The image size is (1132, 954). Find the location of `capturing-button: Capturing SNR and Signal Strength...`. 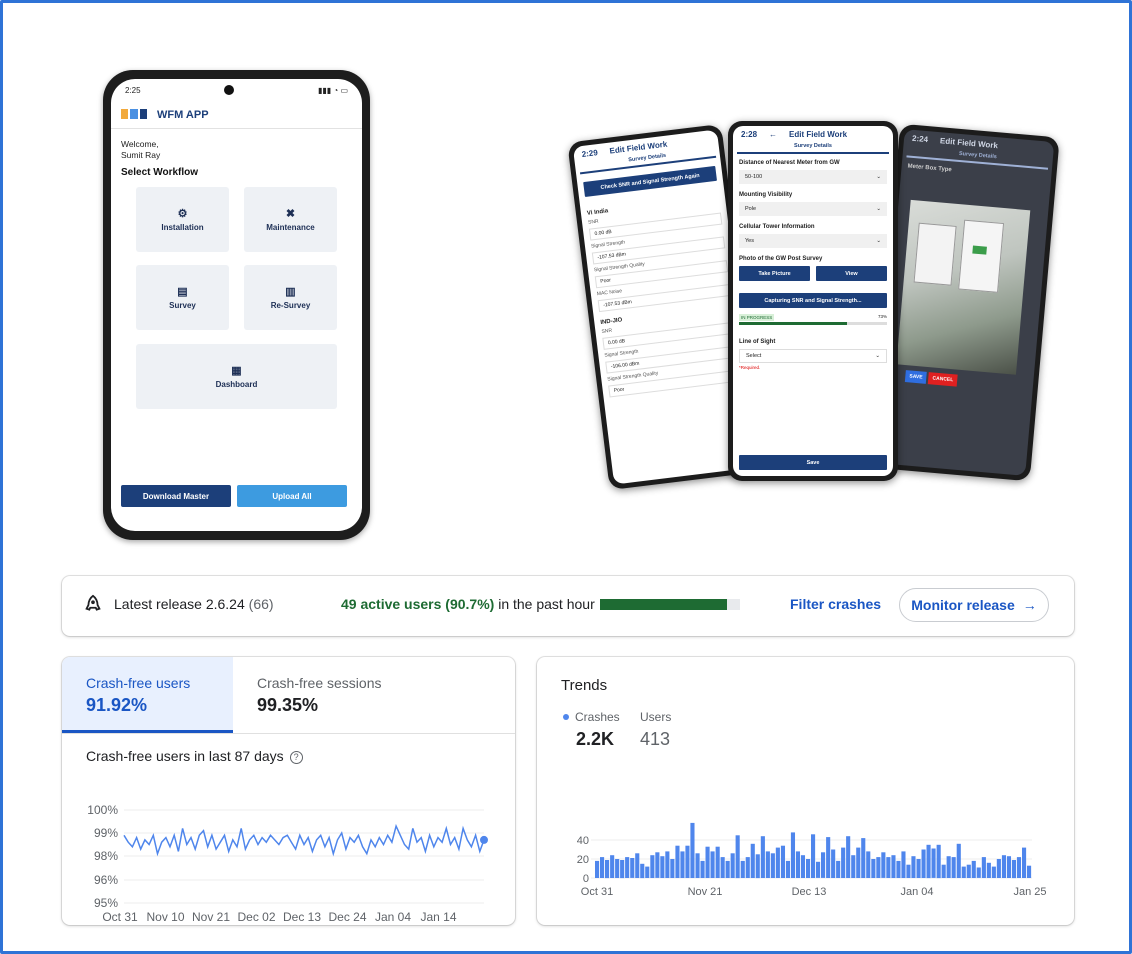

capturing-button: Capturing SNR and Signal Strength... is located at coordinates (813, 300).